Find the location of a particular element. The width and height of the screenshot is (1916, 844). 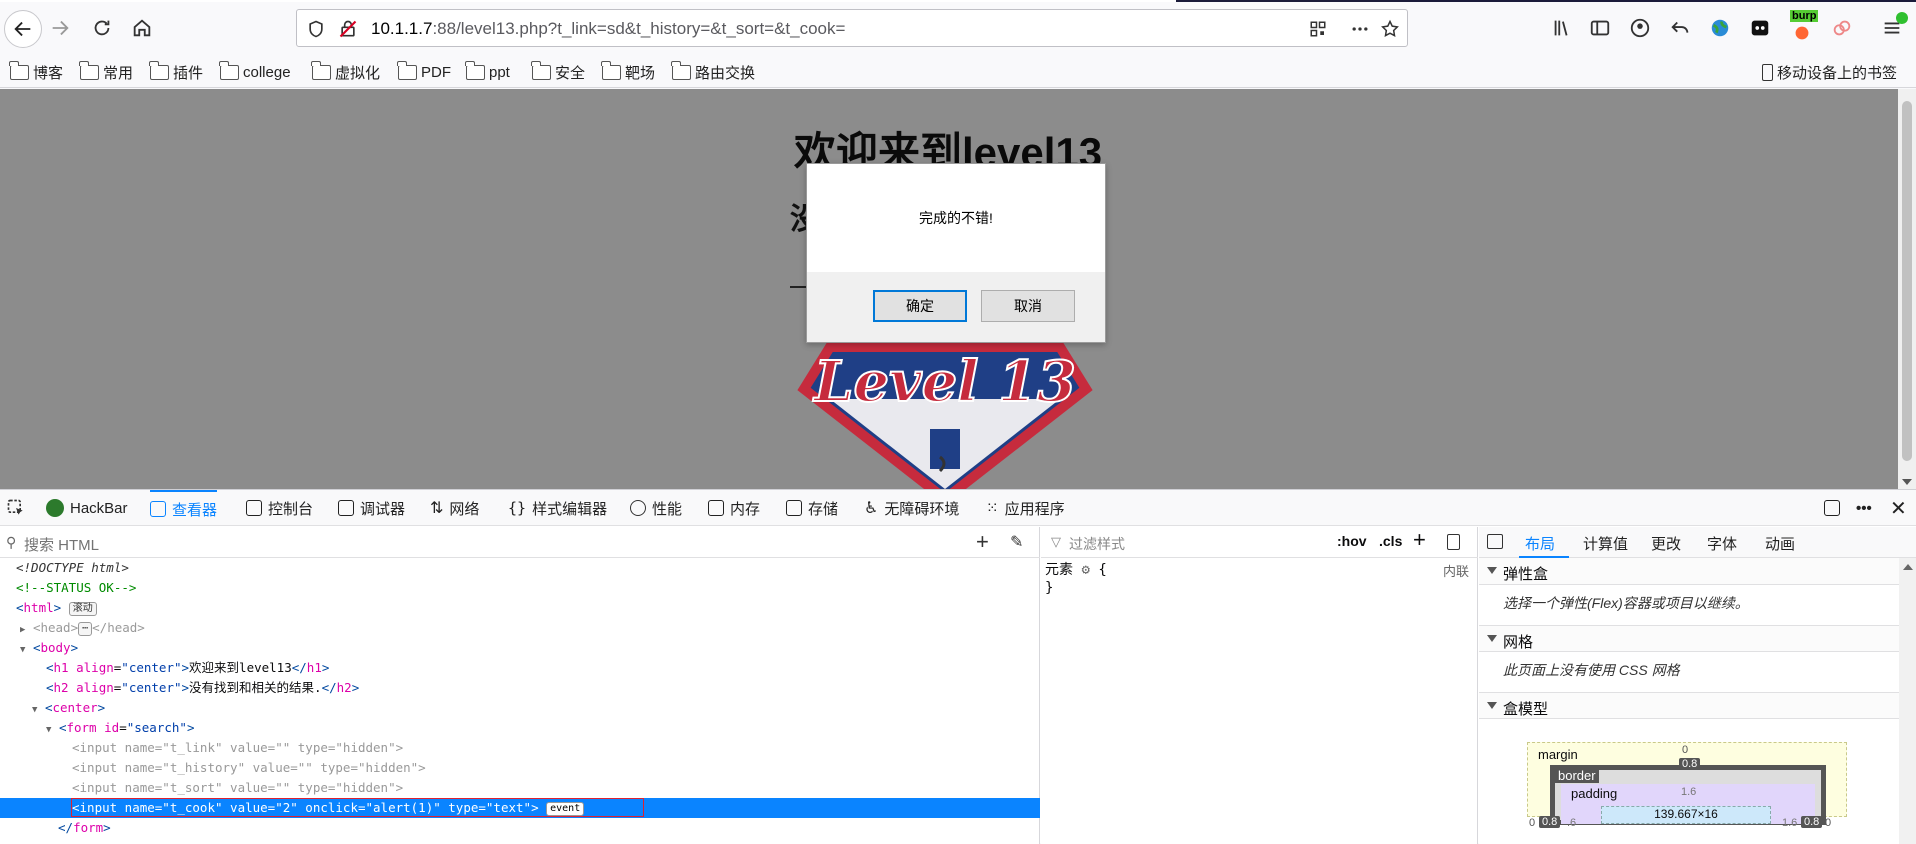

left-padding-value: .6 is located at coordinates (1571, 823).